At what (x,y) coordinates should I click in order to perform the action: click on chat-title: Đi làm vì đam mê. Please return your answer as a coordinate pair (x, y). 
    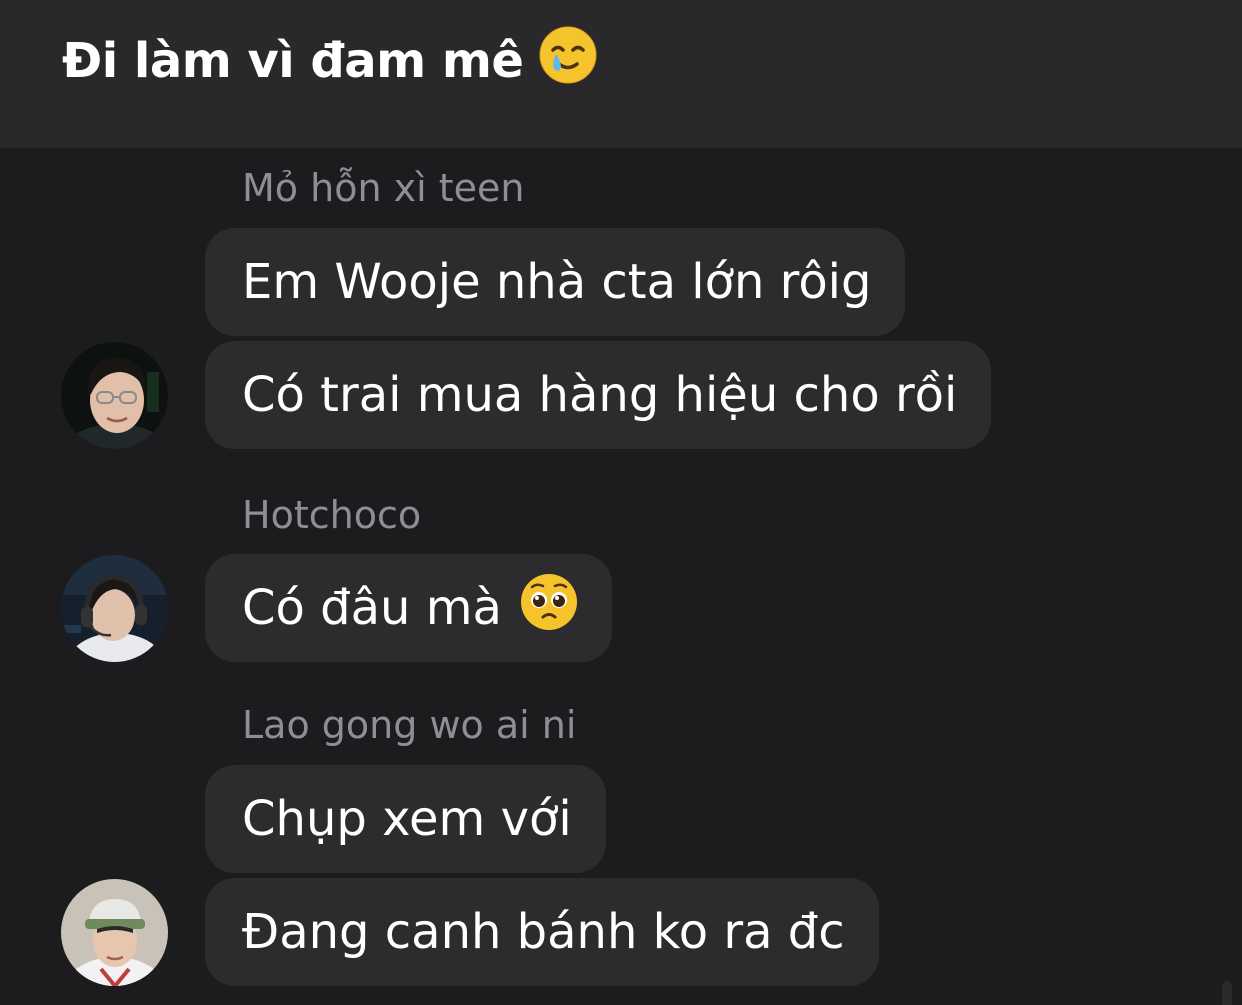
    Looking at the image, I should click on (329, 61).